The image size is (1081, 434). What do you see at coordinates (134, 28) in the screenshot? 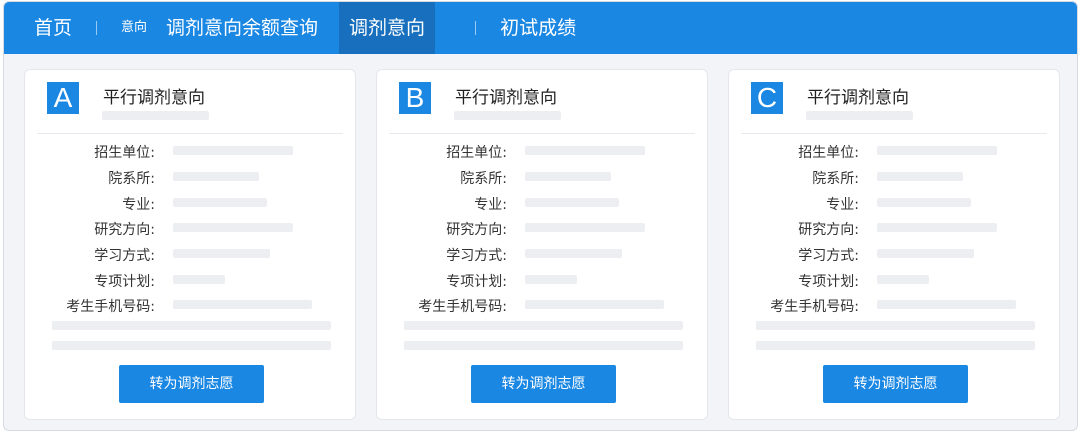
I see `nav-intent-small: 意向` at bounding box center [134, 28].